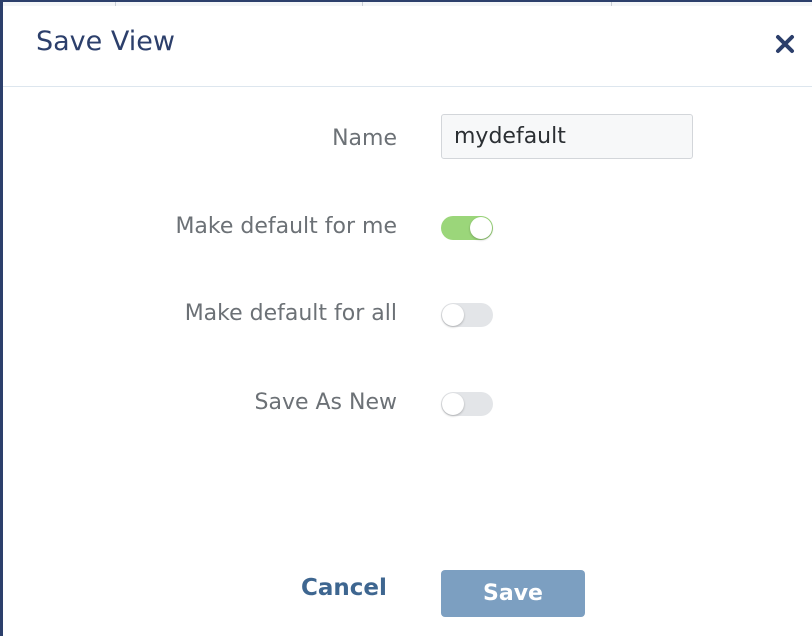 The image size is (812, 636). Describe the element at coordinates (286, 226) in the screenshot. I see `make-default-for-me-label: Make default for me` at that location.